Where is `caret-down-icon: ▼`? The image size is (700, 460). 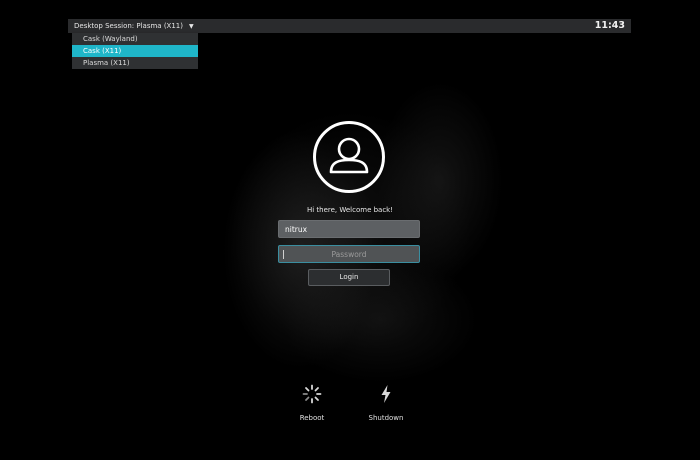 caret-down-icon: ▼ is located at coordinates (191, 26).